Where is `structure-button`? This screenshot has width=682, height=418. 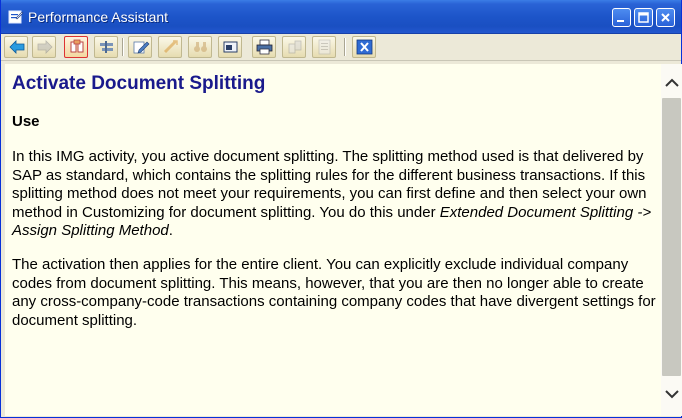 structure-button is located at coordinates (76, 47).